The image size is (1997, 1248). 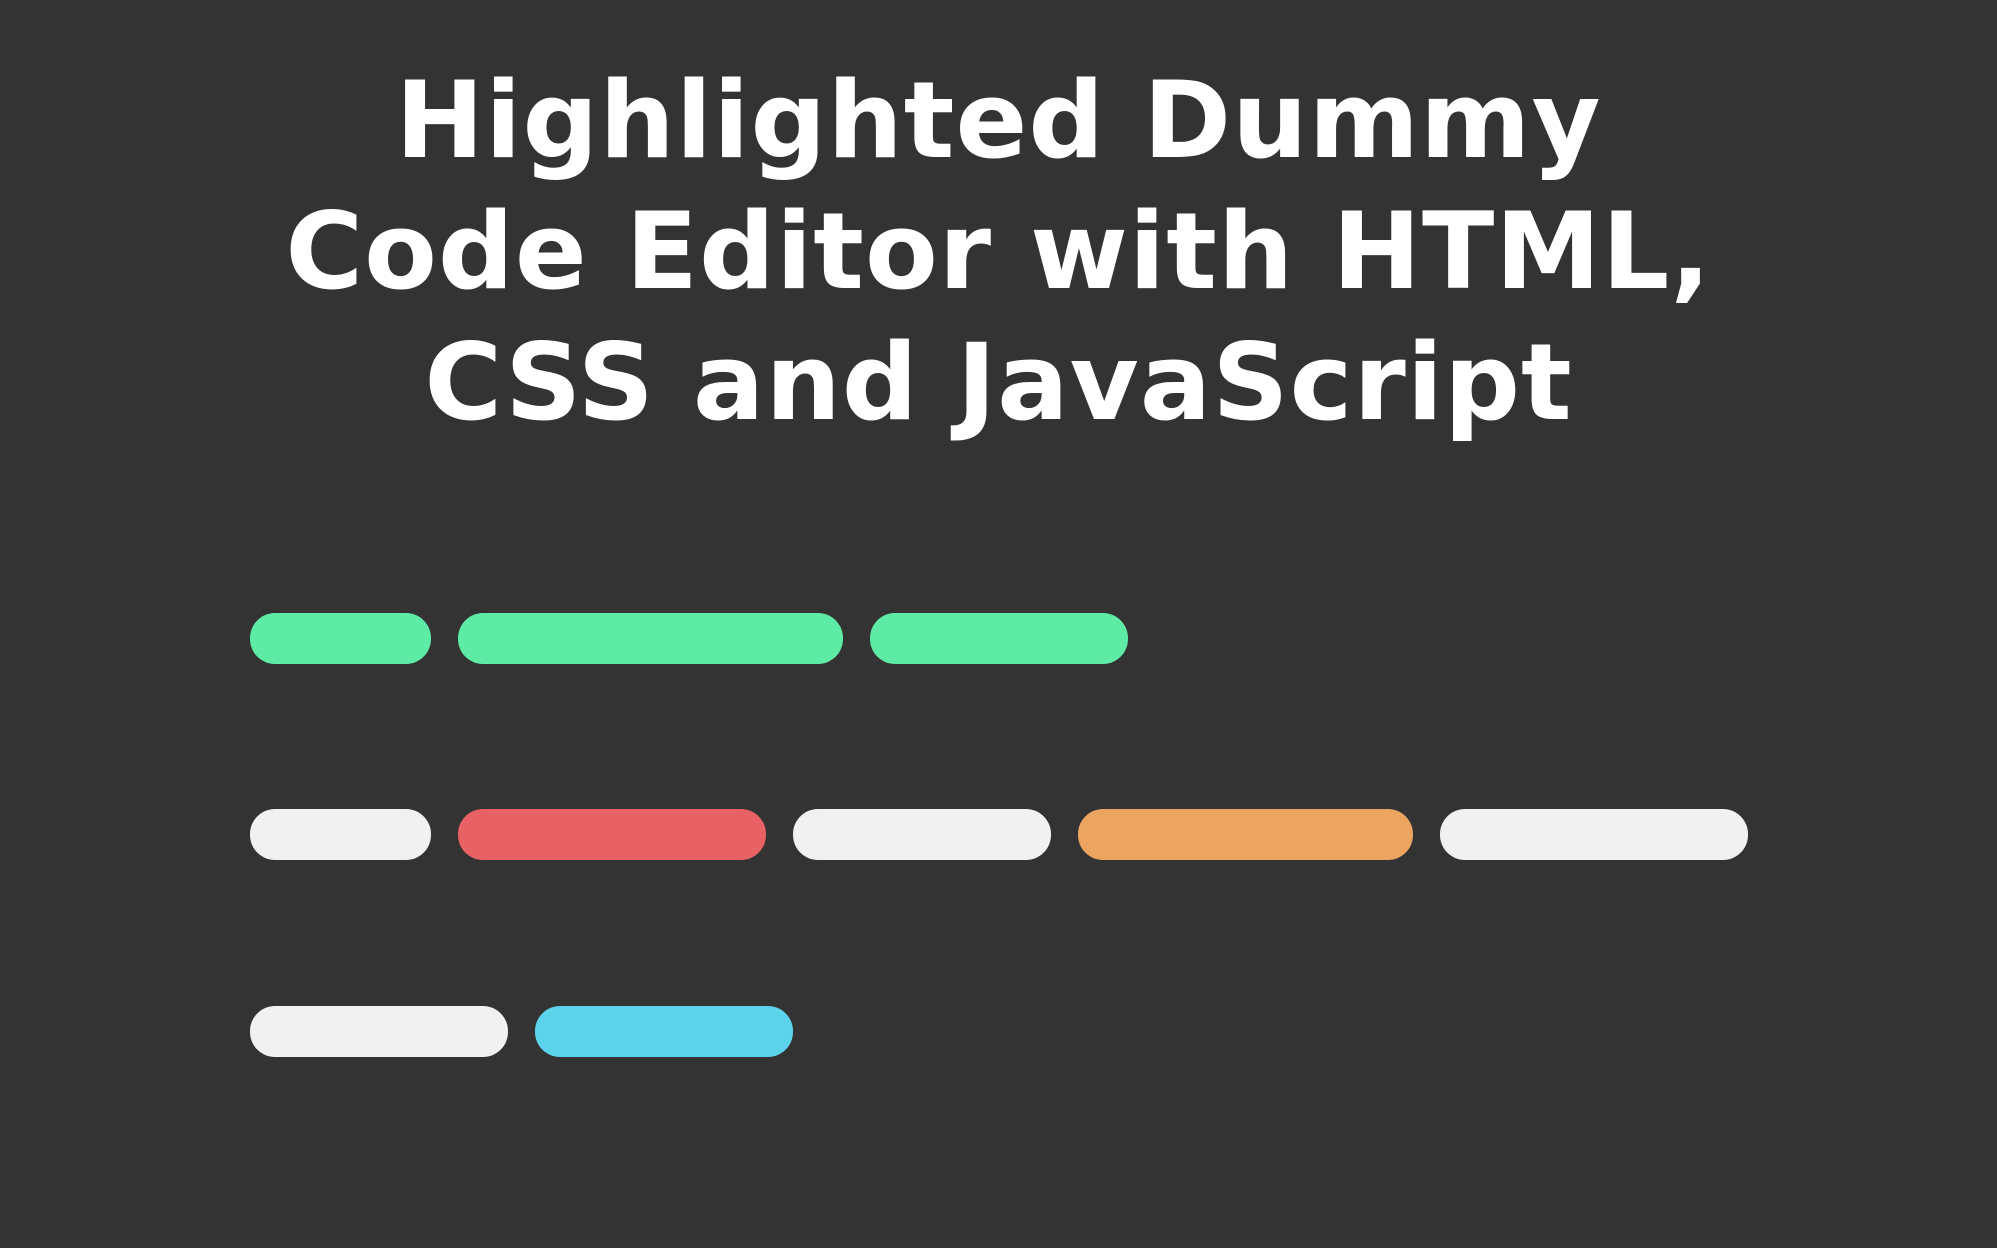 What do you see at coordinates (998, 382) in the screenshot?
I see `title-line-3: CSS and JavaScript` at bounding box center [998, 382].